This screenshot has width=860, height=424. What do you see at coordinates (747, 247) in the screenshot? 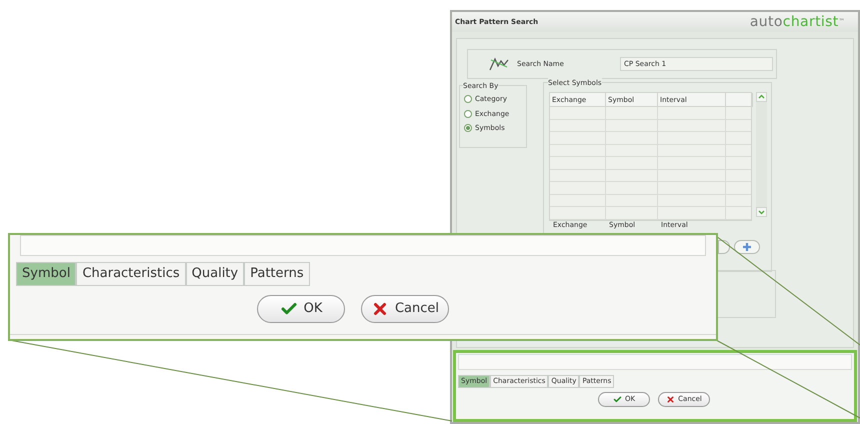
I see `add-button` at bounding box center [747, 247].